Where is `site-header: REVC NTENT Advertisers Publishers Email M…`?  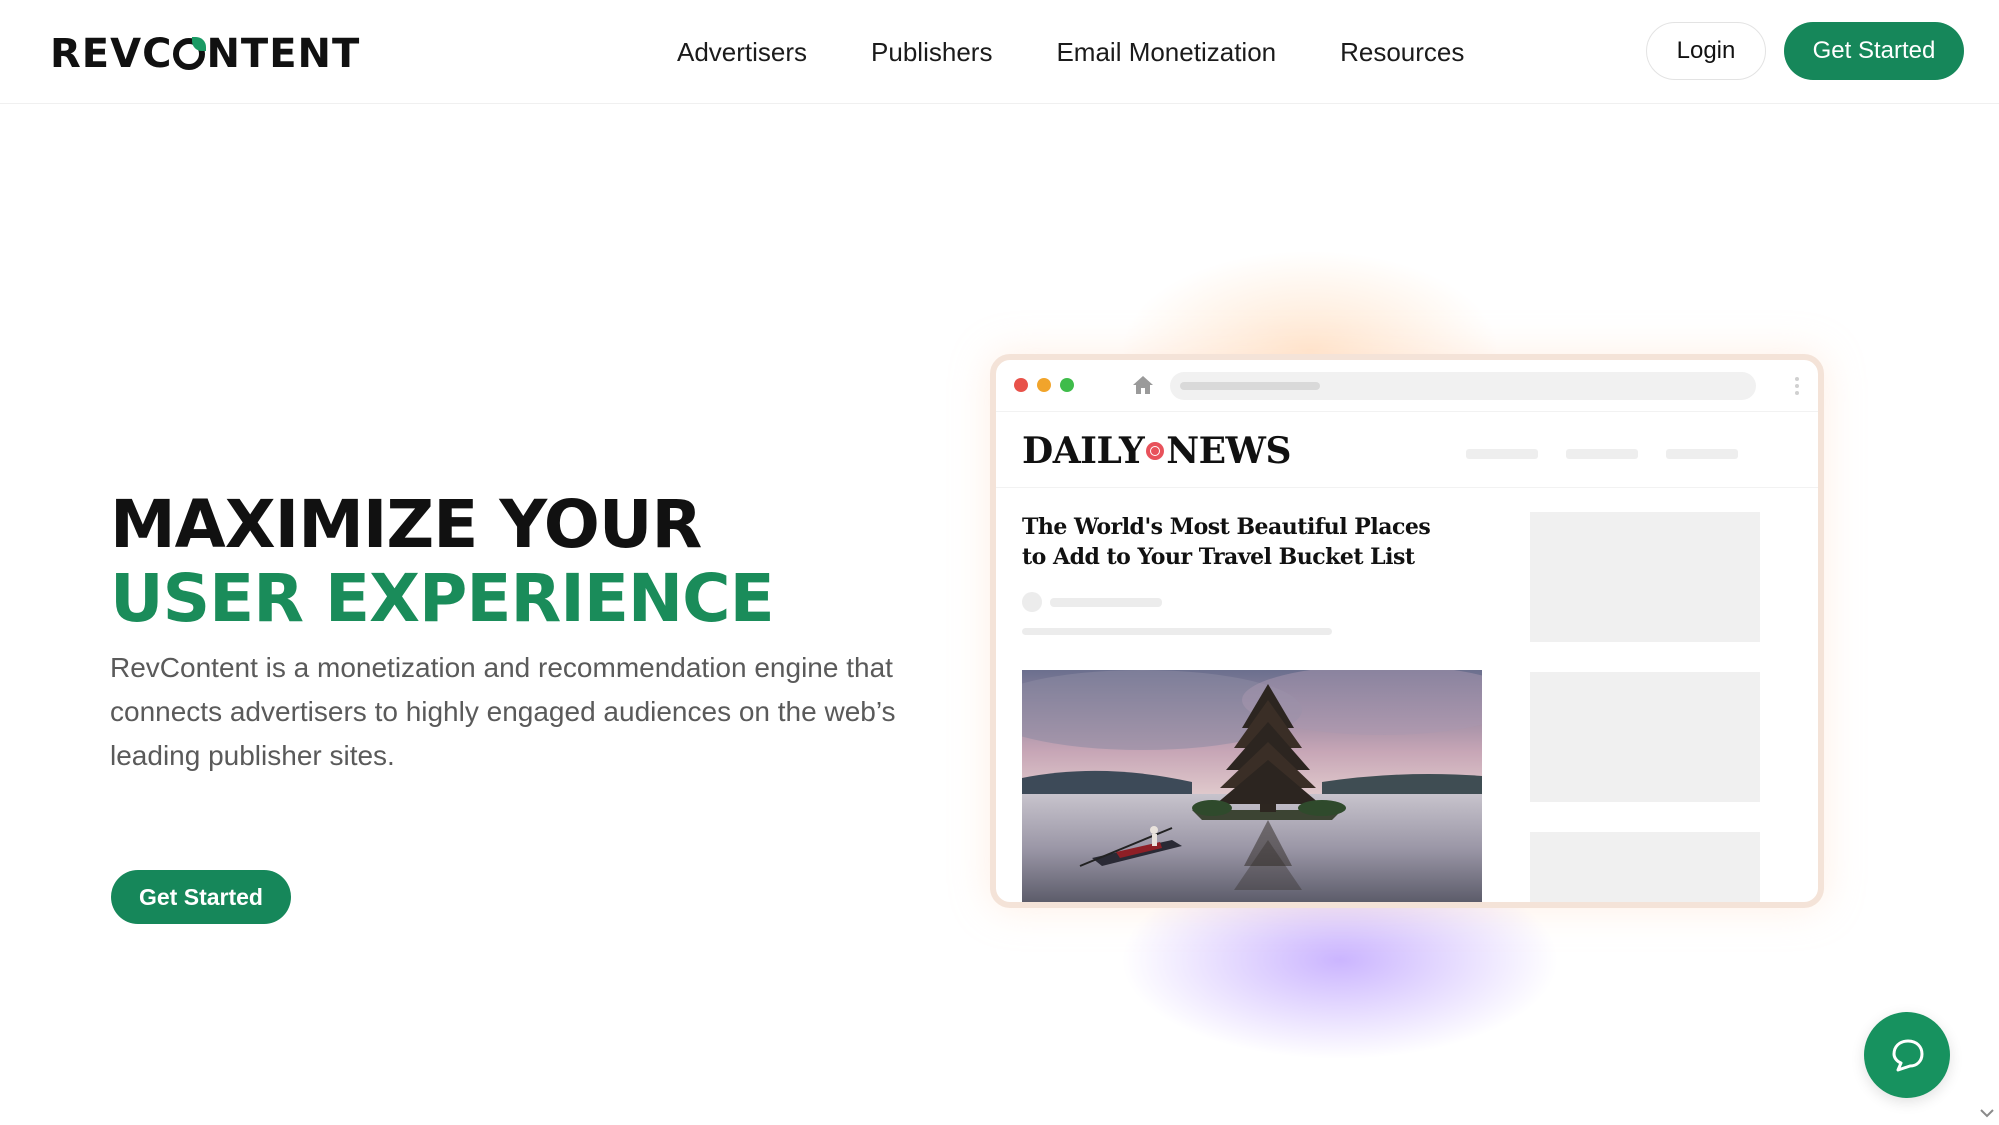 site-header: REVC NTENT Advertisers Publishers Email M… is located at coordinates (999, 52).